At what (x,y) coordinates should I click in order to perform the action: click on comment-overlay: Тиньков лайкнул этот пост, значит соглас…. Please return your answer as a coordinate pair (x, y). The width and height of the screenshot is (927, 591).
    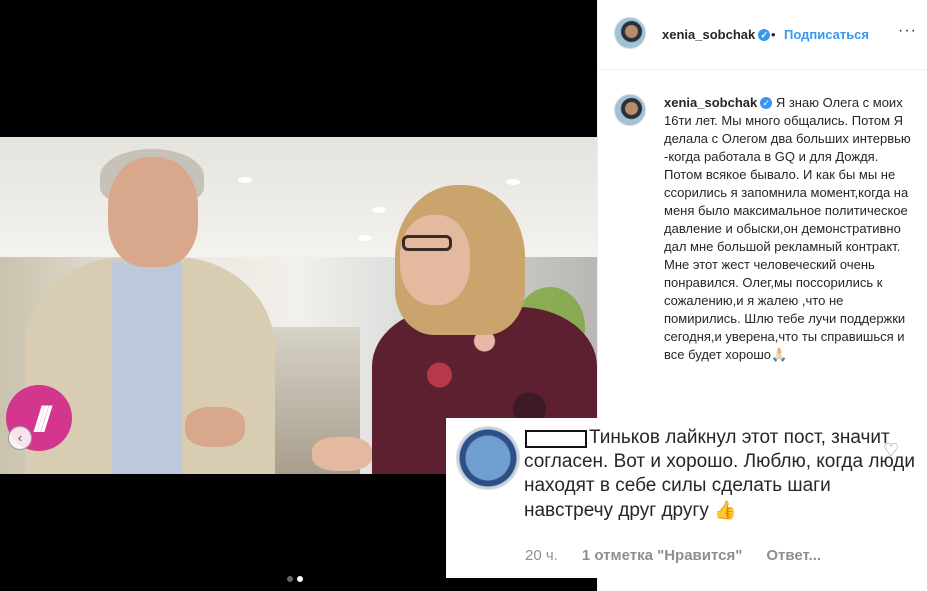
    Looking at the image, I should click on (686, 498).